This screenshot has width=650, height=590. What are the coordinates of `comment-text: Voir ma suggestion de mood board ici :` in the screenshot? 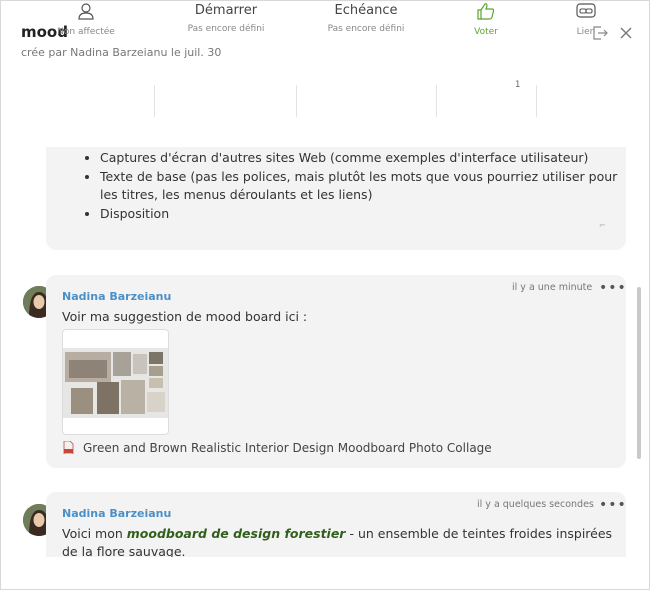 It's located at (185, 316).